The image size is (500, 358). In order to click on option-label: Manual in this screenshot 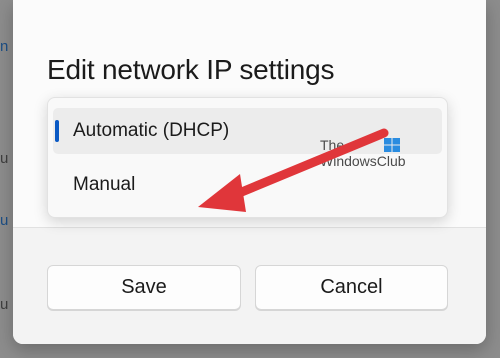, I will do `click(104, 184)`.